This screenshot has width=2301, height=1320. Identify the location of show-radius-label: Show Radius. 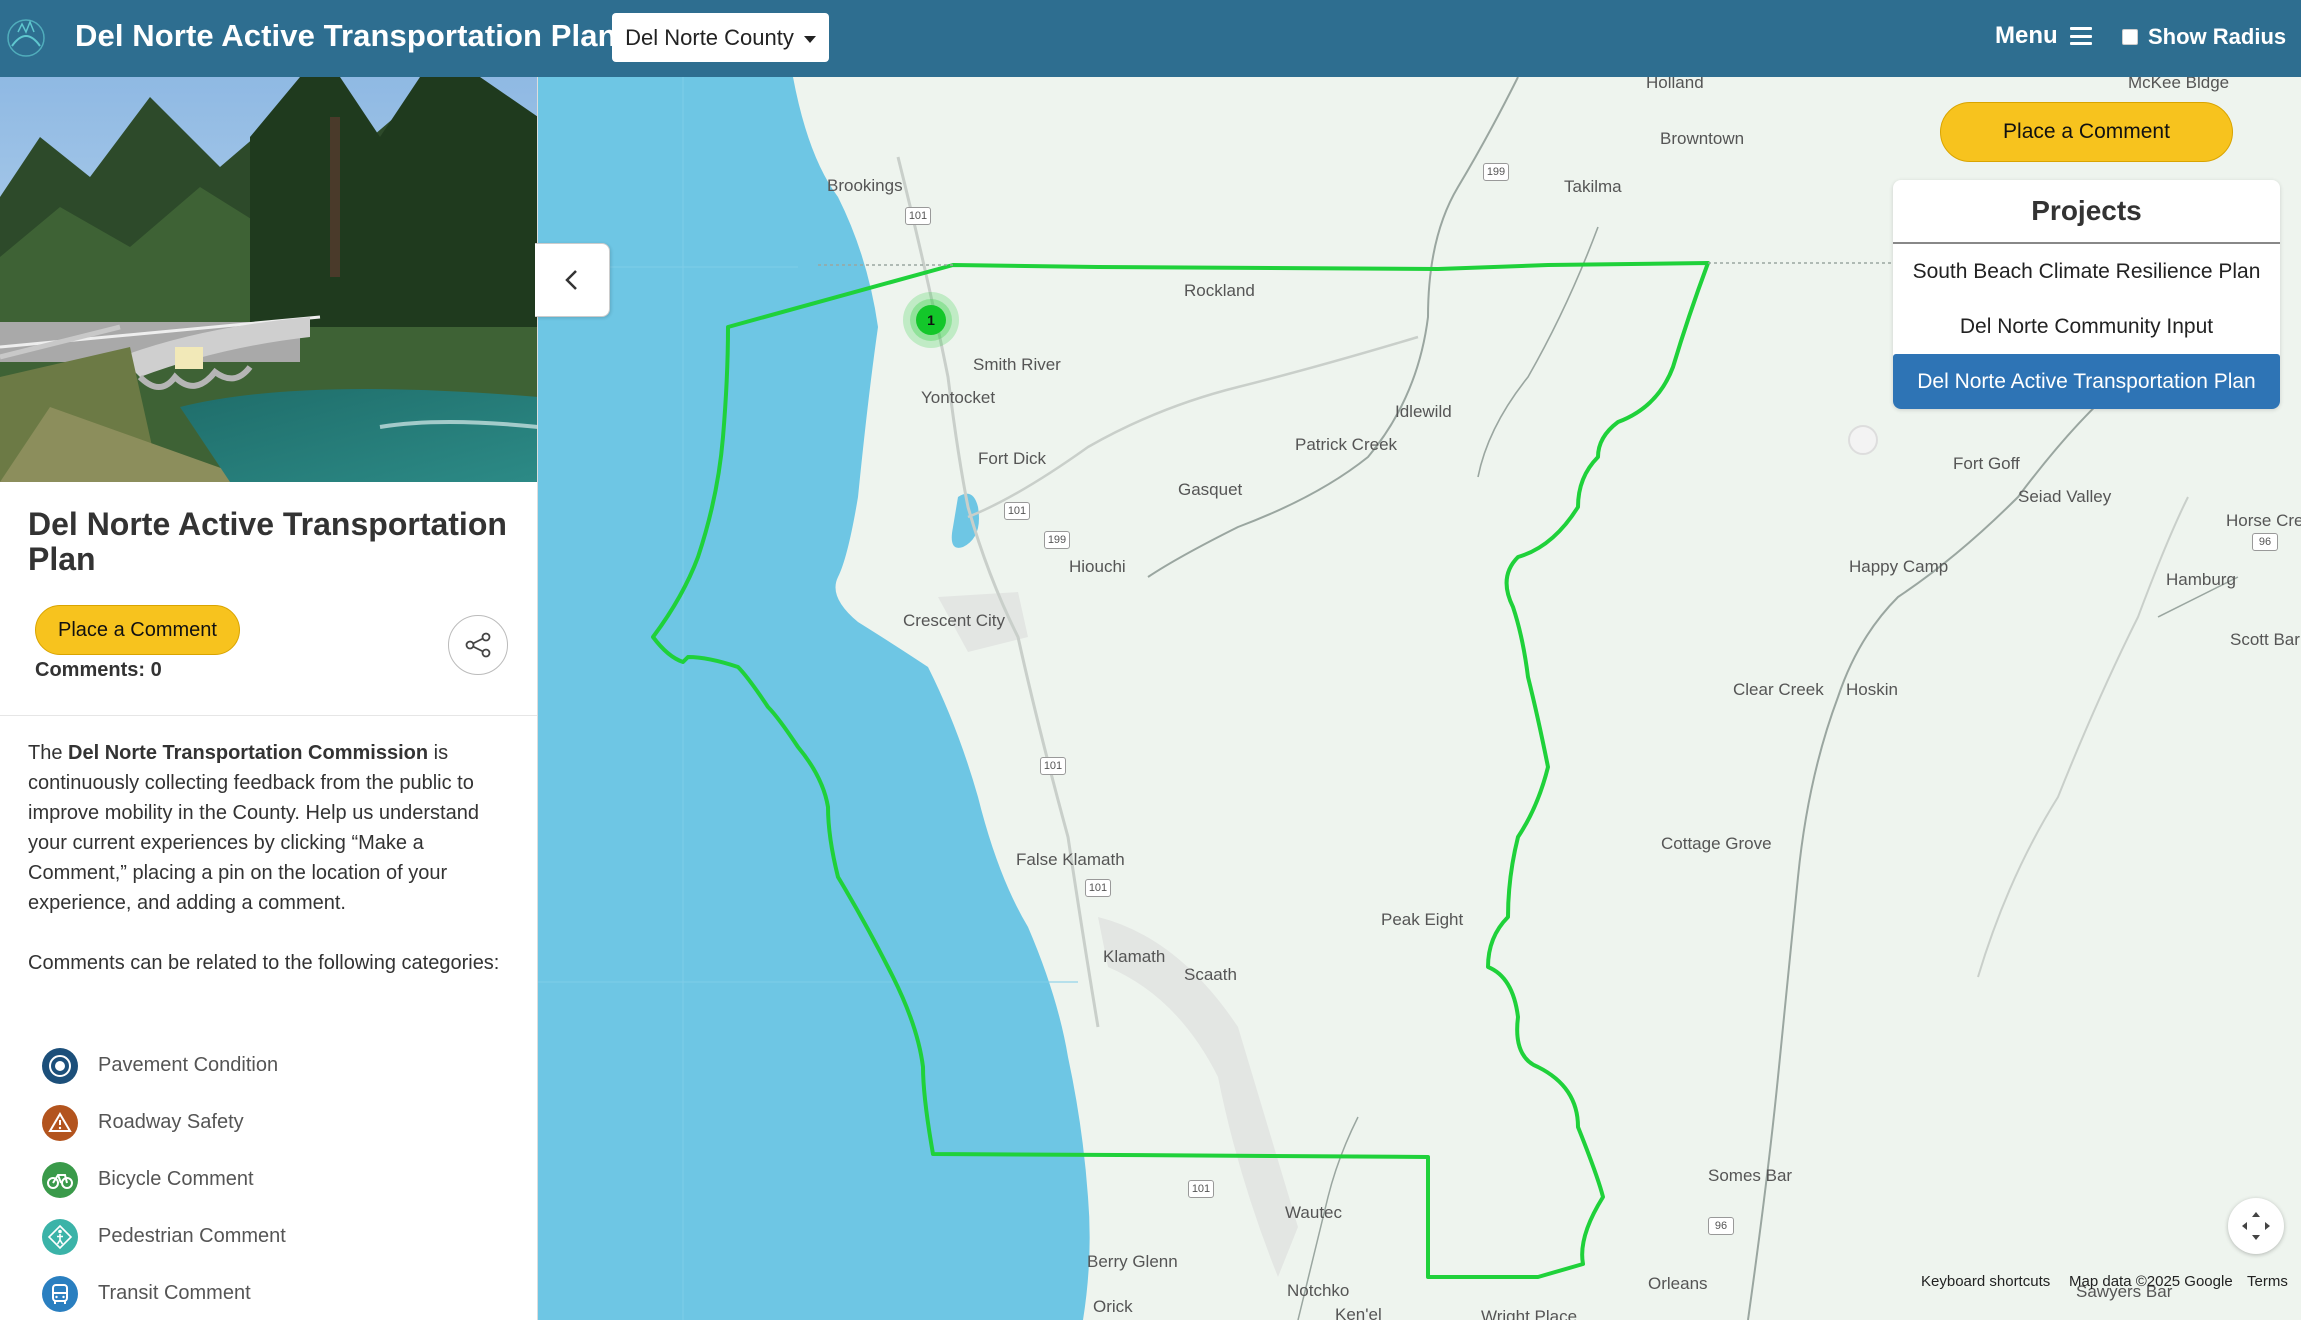
(2217, 36).